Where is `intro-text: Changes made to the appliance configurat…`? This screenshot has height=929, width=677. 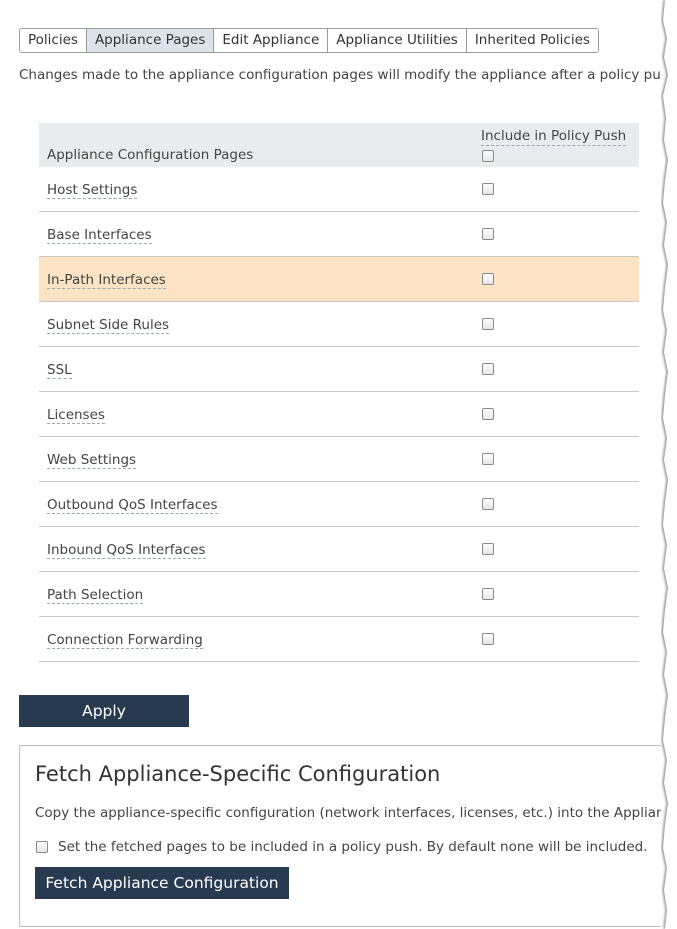 intro-text: Changes made to the appliance configurat… is located at coordinates (348, 75).